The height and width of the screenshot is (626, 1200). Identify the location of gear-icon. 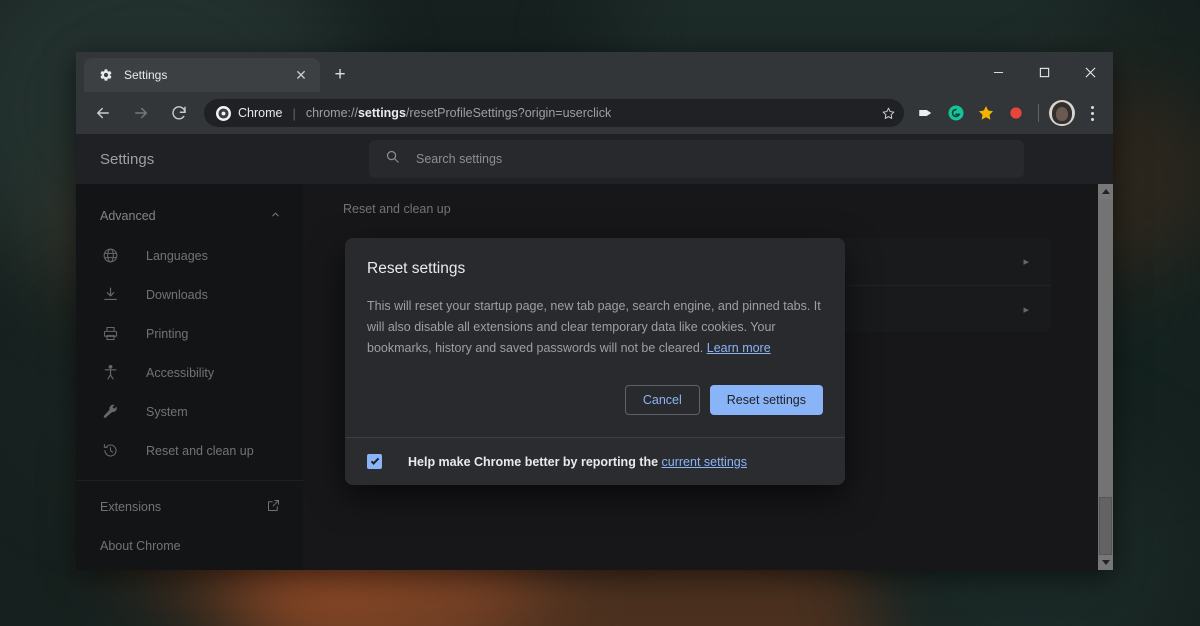
(106, 75).